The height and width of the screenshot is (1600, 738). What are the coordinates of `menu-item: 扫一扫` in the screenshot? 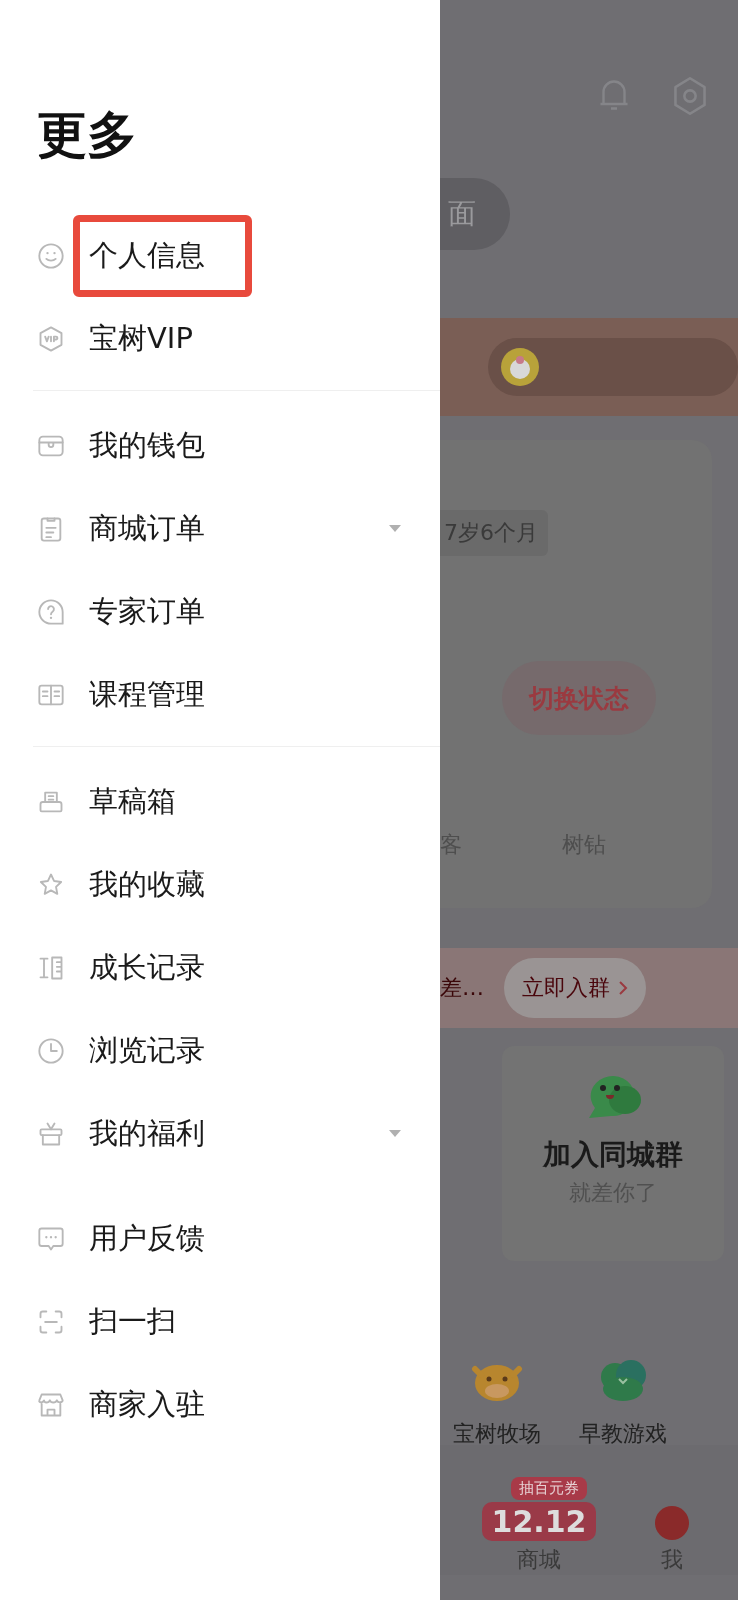 It's located at (238, 1321).